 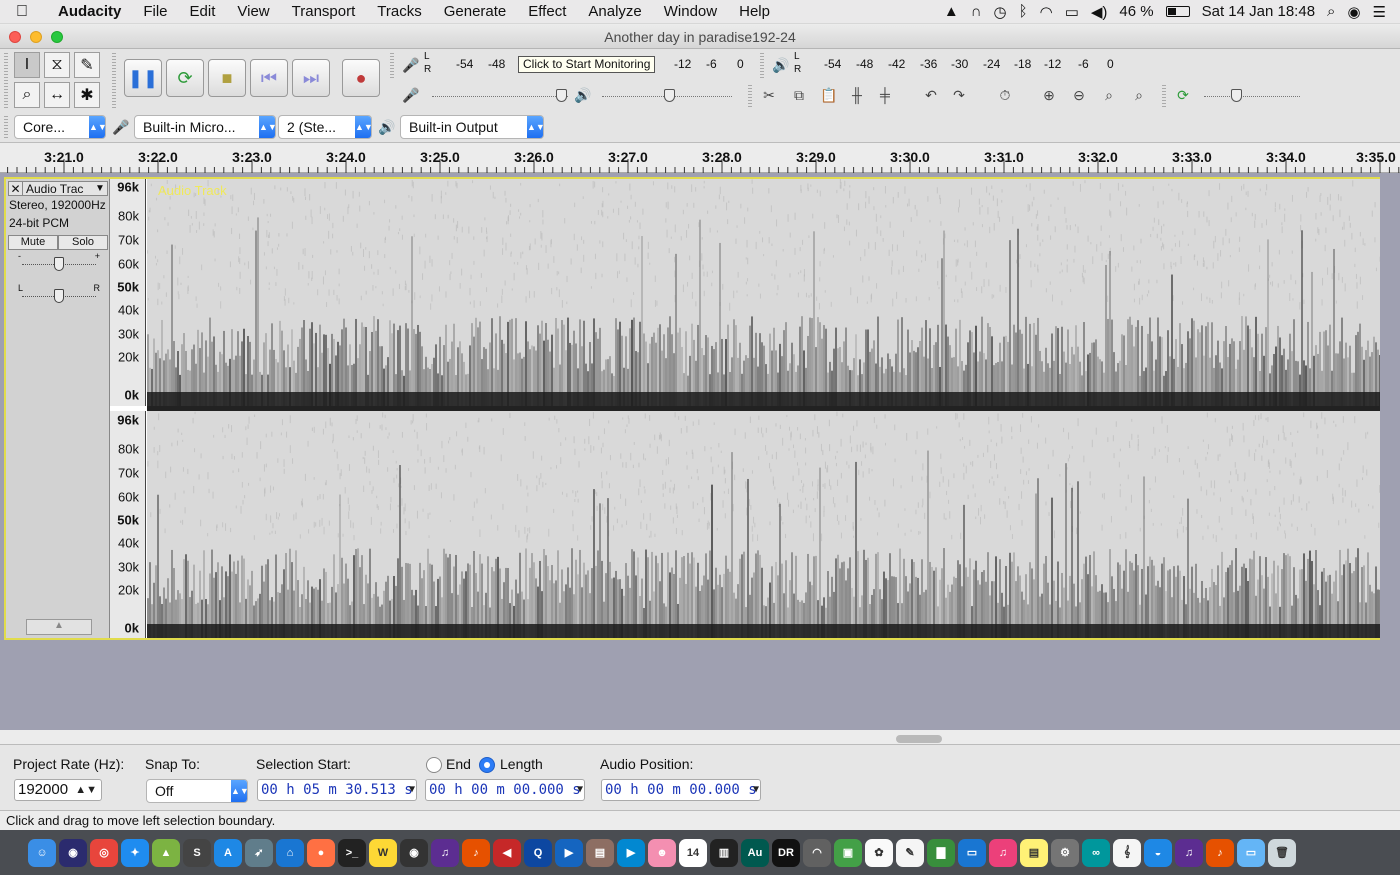 What do you see at coordinates (754, 11) in the screenshot?
I see `menu-help: Help` at bounding box center [754, 11].